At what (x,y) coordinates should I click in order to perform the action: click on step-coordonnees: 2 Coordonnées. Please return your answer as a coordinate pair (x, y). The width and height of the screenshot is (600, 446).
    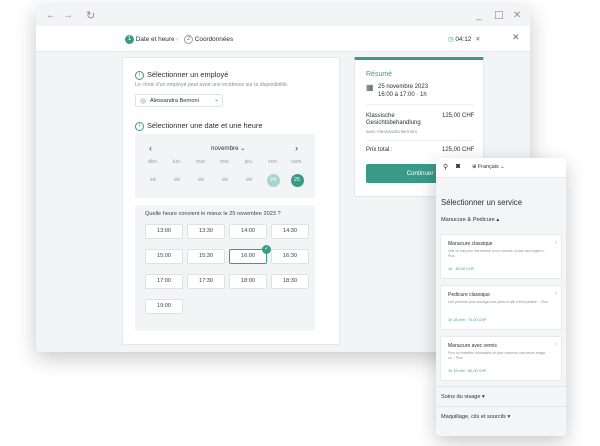
    Looking at the image, I should click on (208, 39).